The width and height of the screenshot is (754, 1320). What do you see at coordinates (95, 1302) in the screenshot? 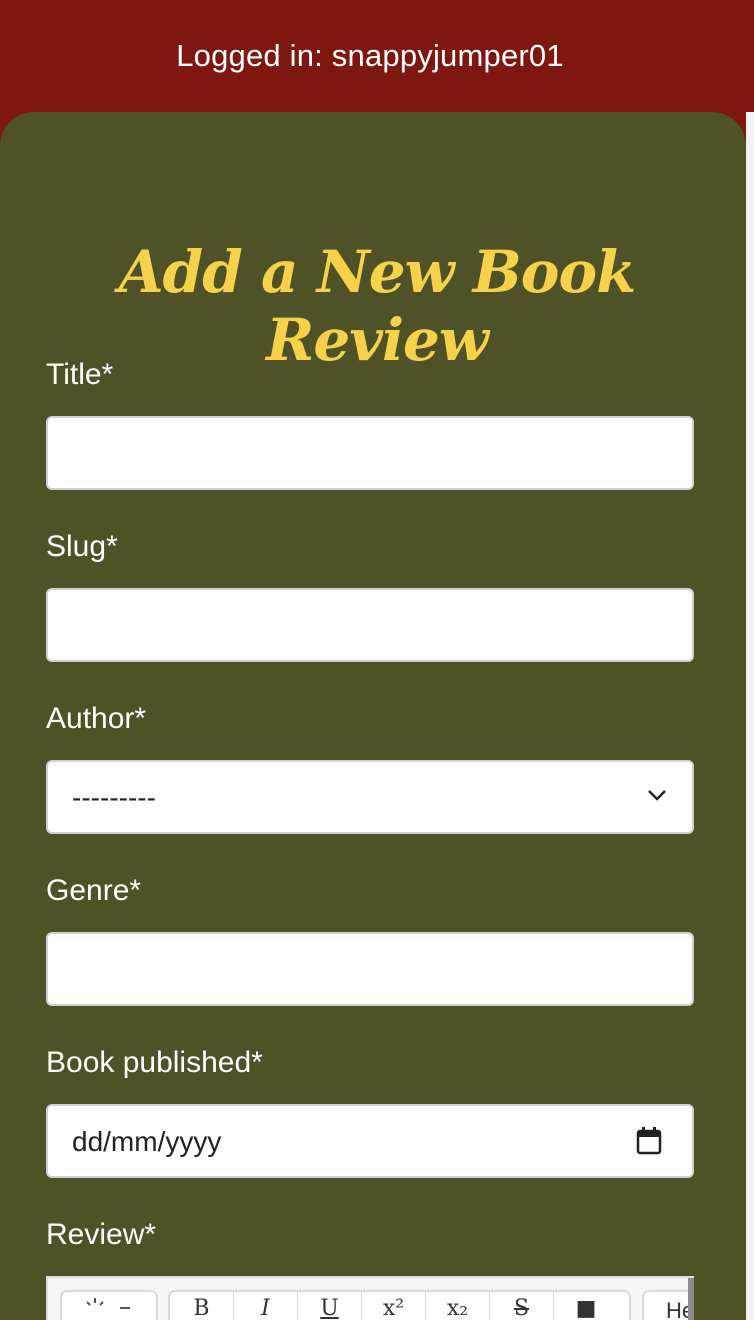
I see `theme-icon` at bounding box center [95, 1302].